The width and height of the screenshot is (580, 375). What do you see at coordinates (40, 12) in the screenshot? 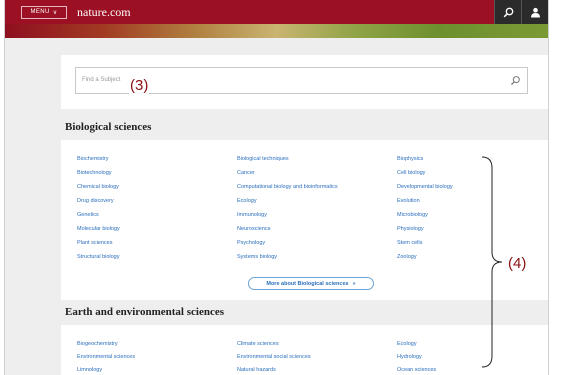
I see `menu-label: MENU` at bounding box center [40, 12].